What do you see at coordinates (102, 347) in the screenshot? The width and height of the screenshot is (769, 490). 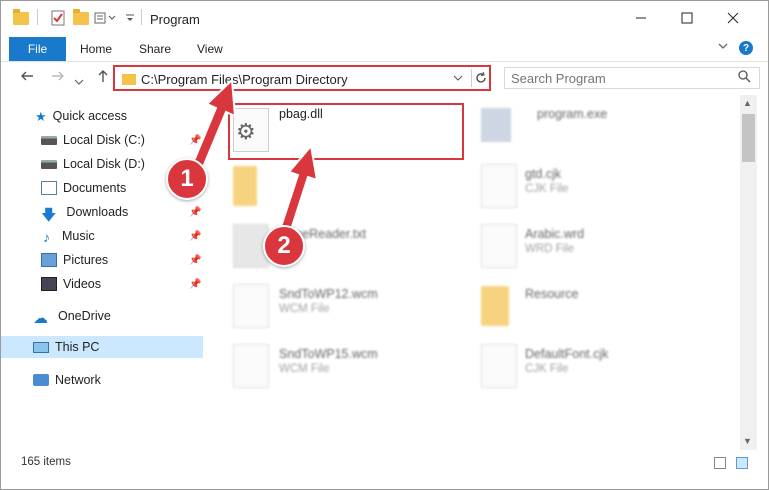 I see `sidebar-item-this-pc: This PC` at bounding box center [102, 347].